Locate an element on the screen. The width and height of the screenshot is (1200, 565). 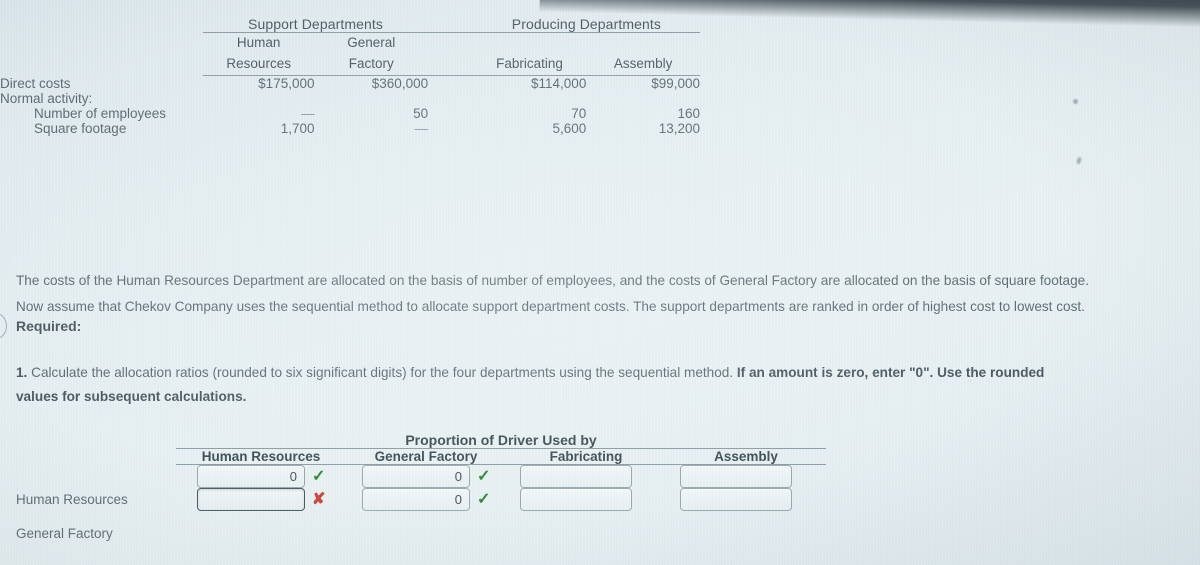
answer-cell-hr-gf: ✓ is located at coordinates (426, 476).